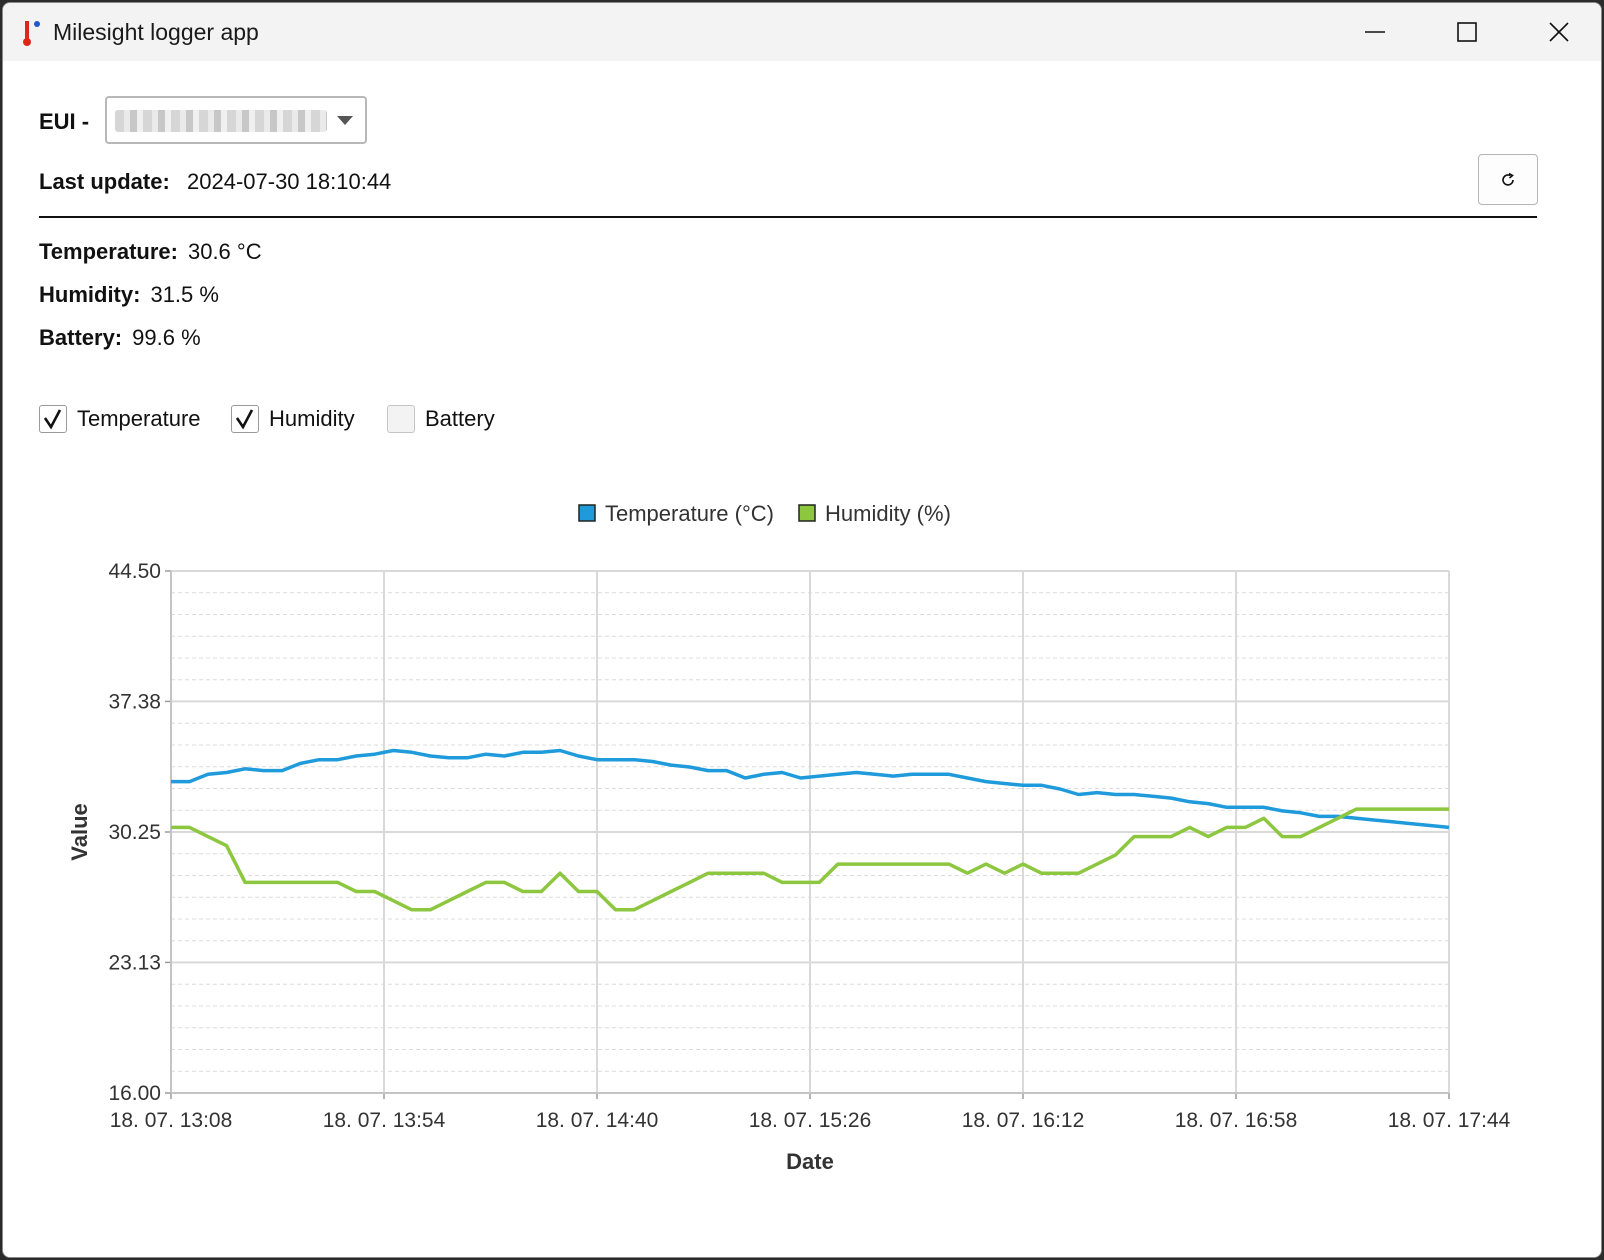 Image resolution: width=1604 pixels, height=1260 pixels. Describe the element at coordinates (597, 1120) in the screenshot. I see `x-tick-label: 18. 07. 14:40` at that location.